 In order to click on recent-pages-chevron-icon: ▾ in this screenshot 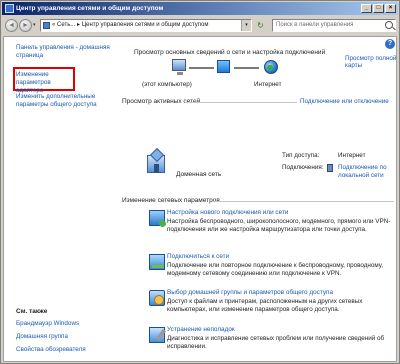, I will do `click(34, 25)`.